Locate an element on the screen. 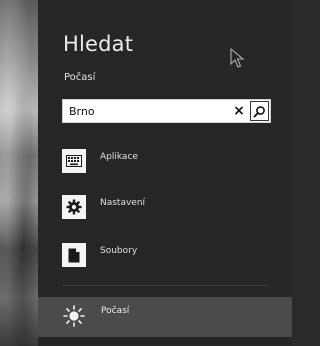  filter-files: Soubory is located at coordinates (162, 260).